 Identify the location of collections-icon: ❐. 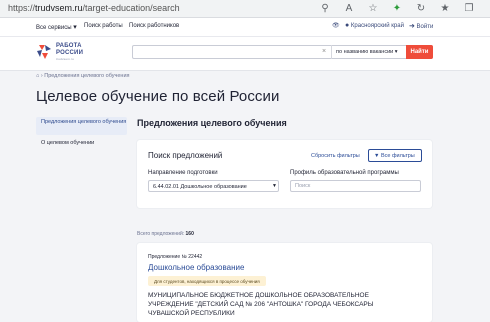
(469, 9).